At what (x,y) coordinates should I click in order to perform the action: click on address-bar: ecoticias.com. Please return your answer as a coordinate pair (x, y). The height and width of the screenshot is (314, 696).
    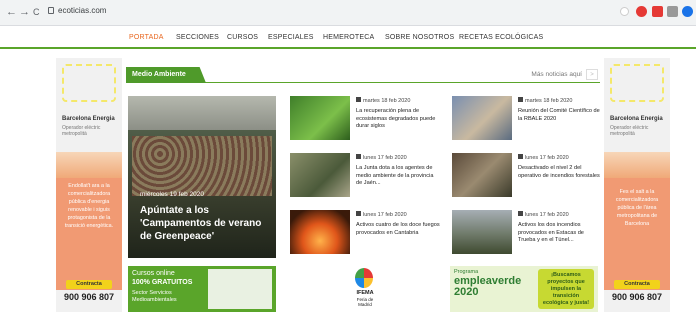
    Looking at the image, I should click on (82, 10).